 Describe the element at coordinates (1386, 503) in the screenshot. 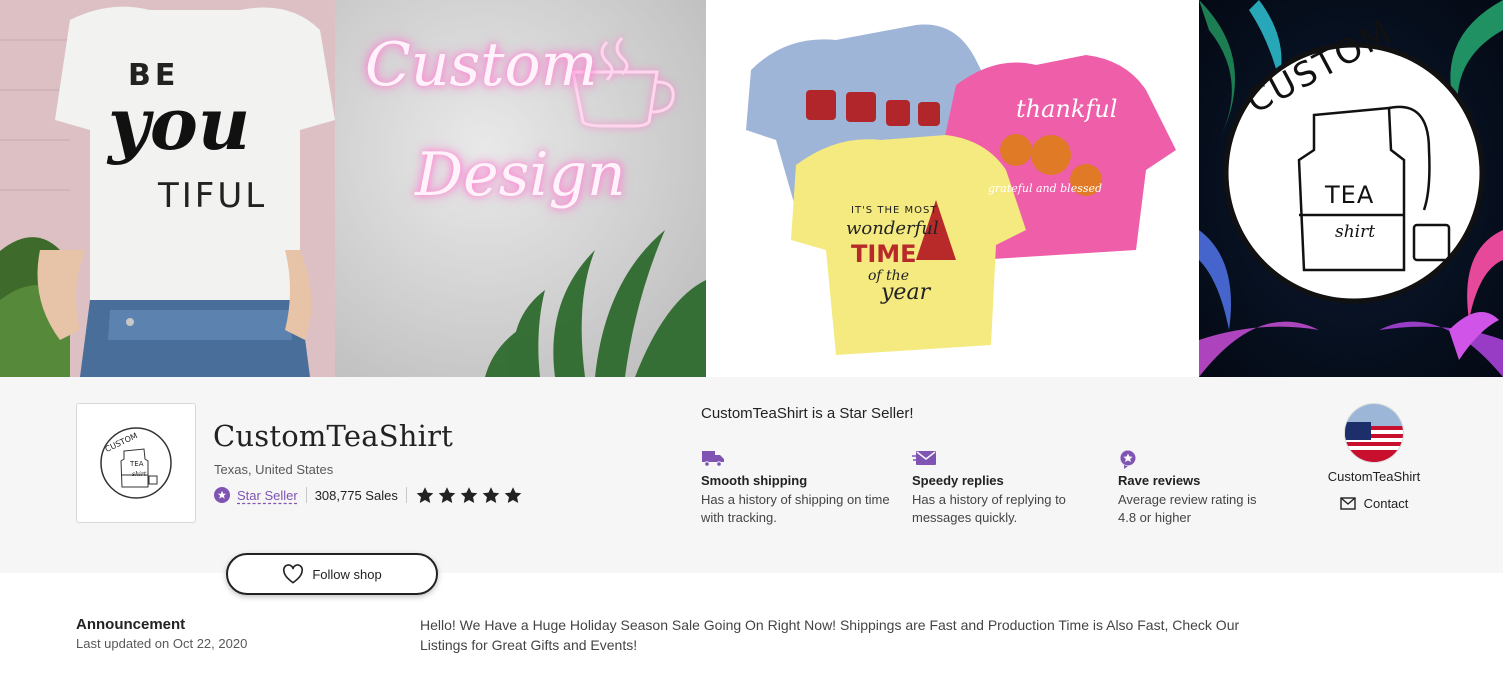

I see `contact-label: Contact` at that location.